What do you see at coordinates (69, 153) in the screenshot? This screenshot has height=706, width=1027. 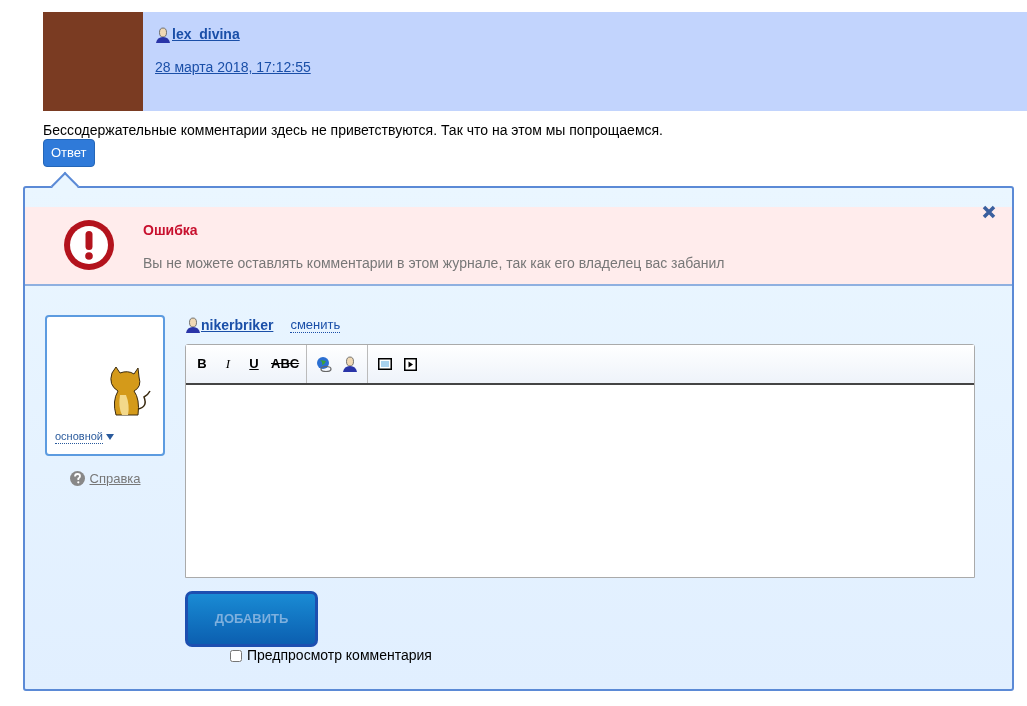 I see `reply-button: Ответ` at bounding box center [69, 153].